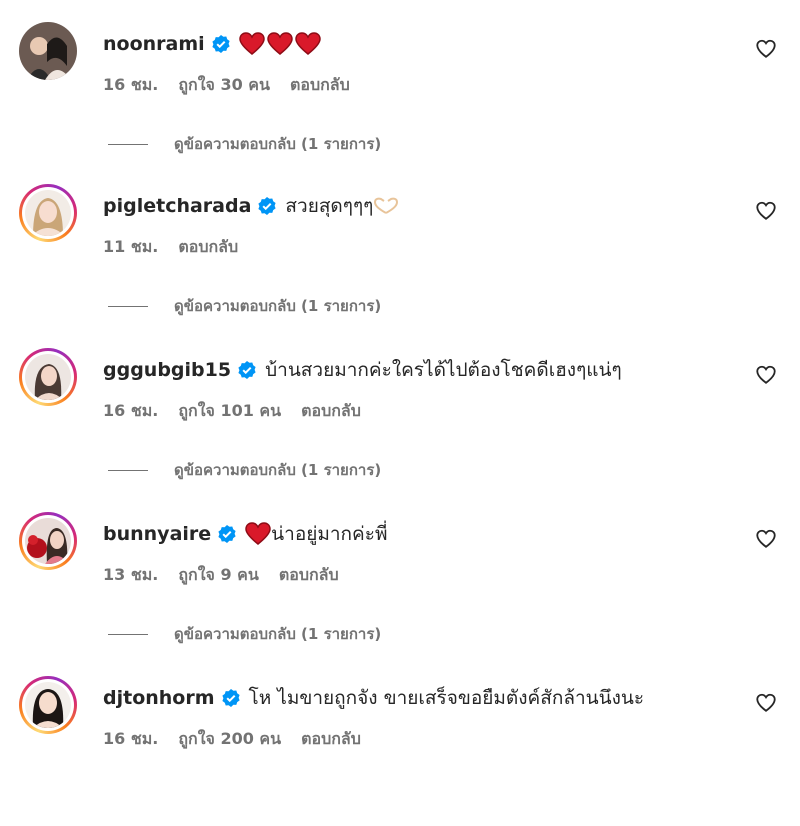 The height and width of the screenshot is (826, 800). I want to click on comment-text: น่าอยู่มากค่ะพี่, so click(329, 534).